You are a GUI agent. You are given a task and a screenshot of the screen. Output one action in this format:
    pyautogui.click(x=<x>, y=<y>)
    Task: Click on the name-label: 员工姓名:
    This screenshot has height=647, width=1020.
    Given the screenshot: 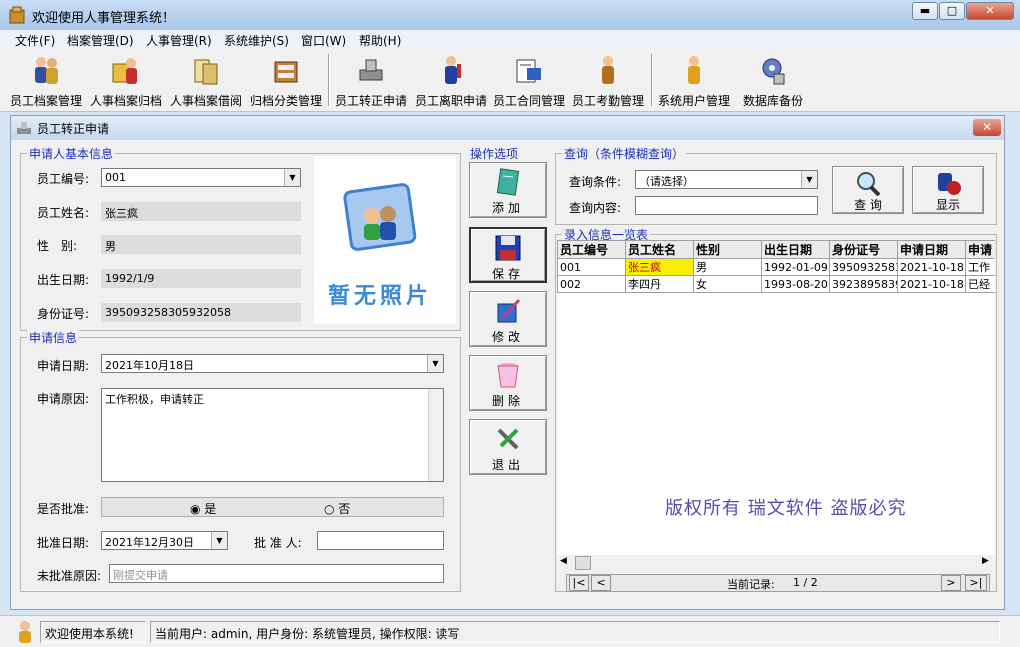 What is the action you would take?
    pyautogui.click(x=63, y=213)
    